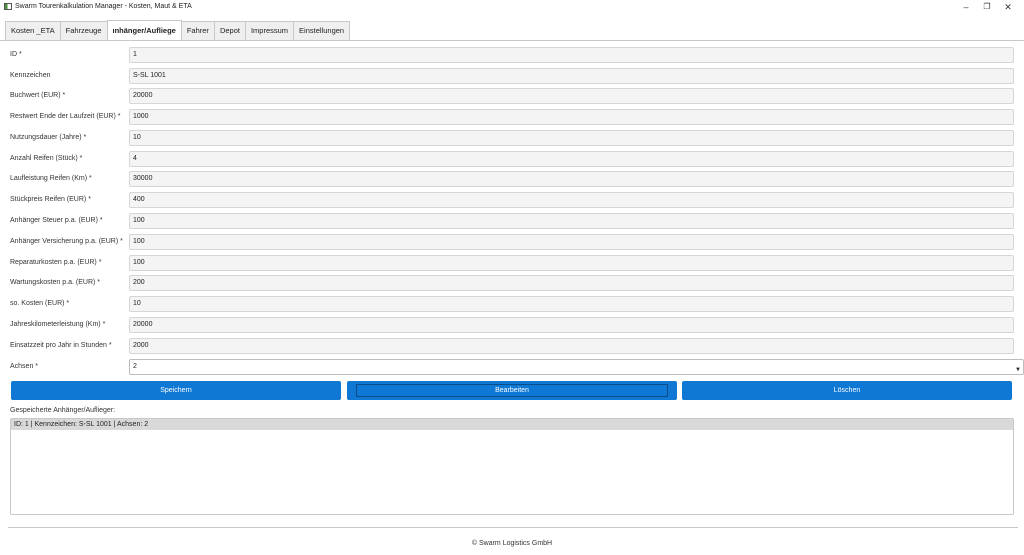 The height and width of the screenshot is (555, 1024). Describe the element at coordinates (8, 6) in the screenshot. I see `app-window-icon` at that location.